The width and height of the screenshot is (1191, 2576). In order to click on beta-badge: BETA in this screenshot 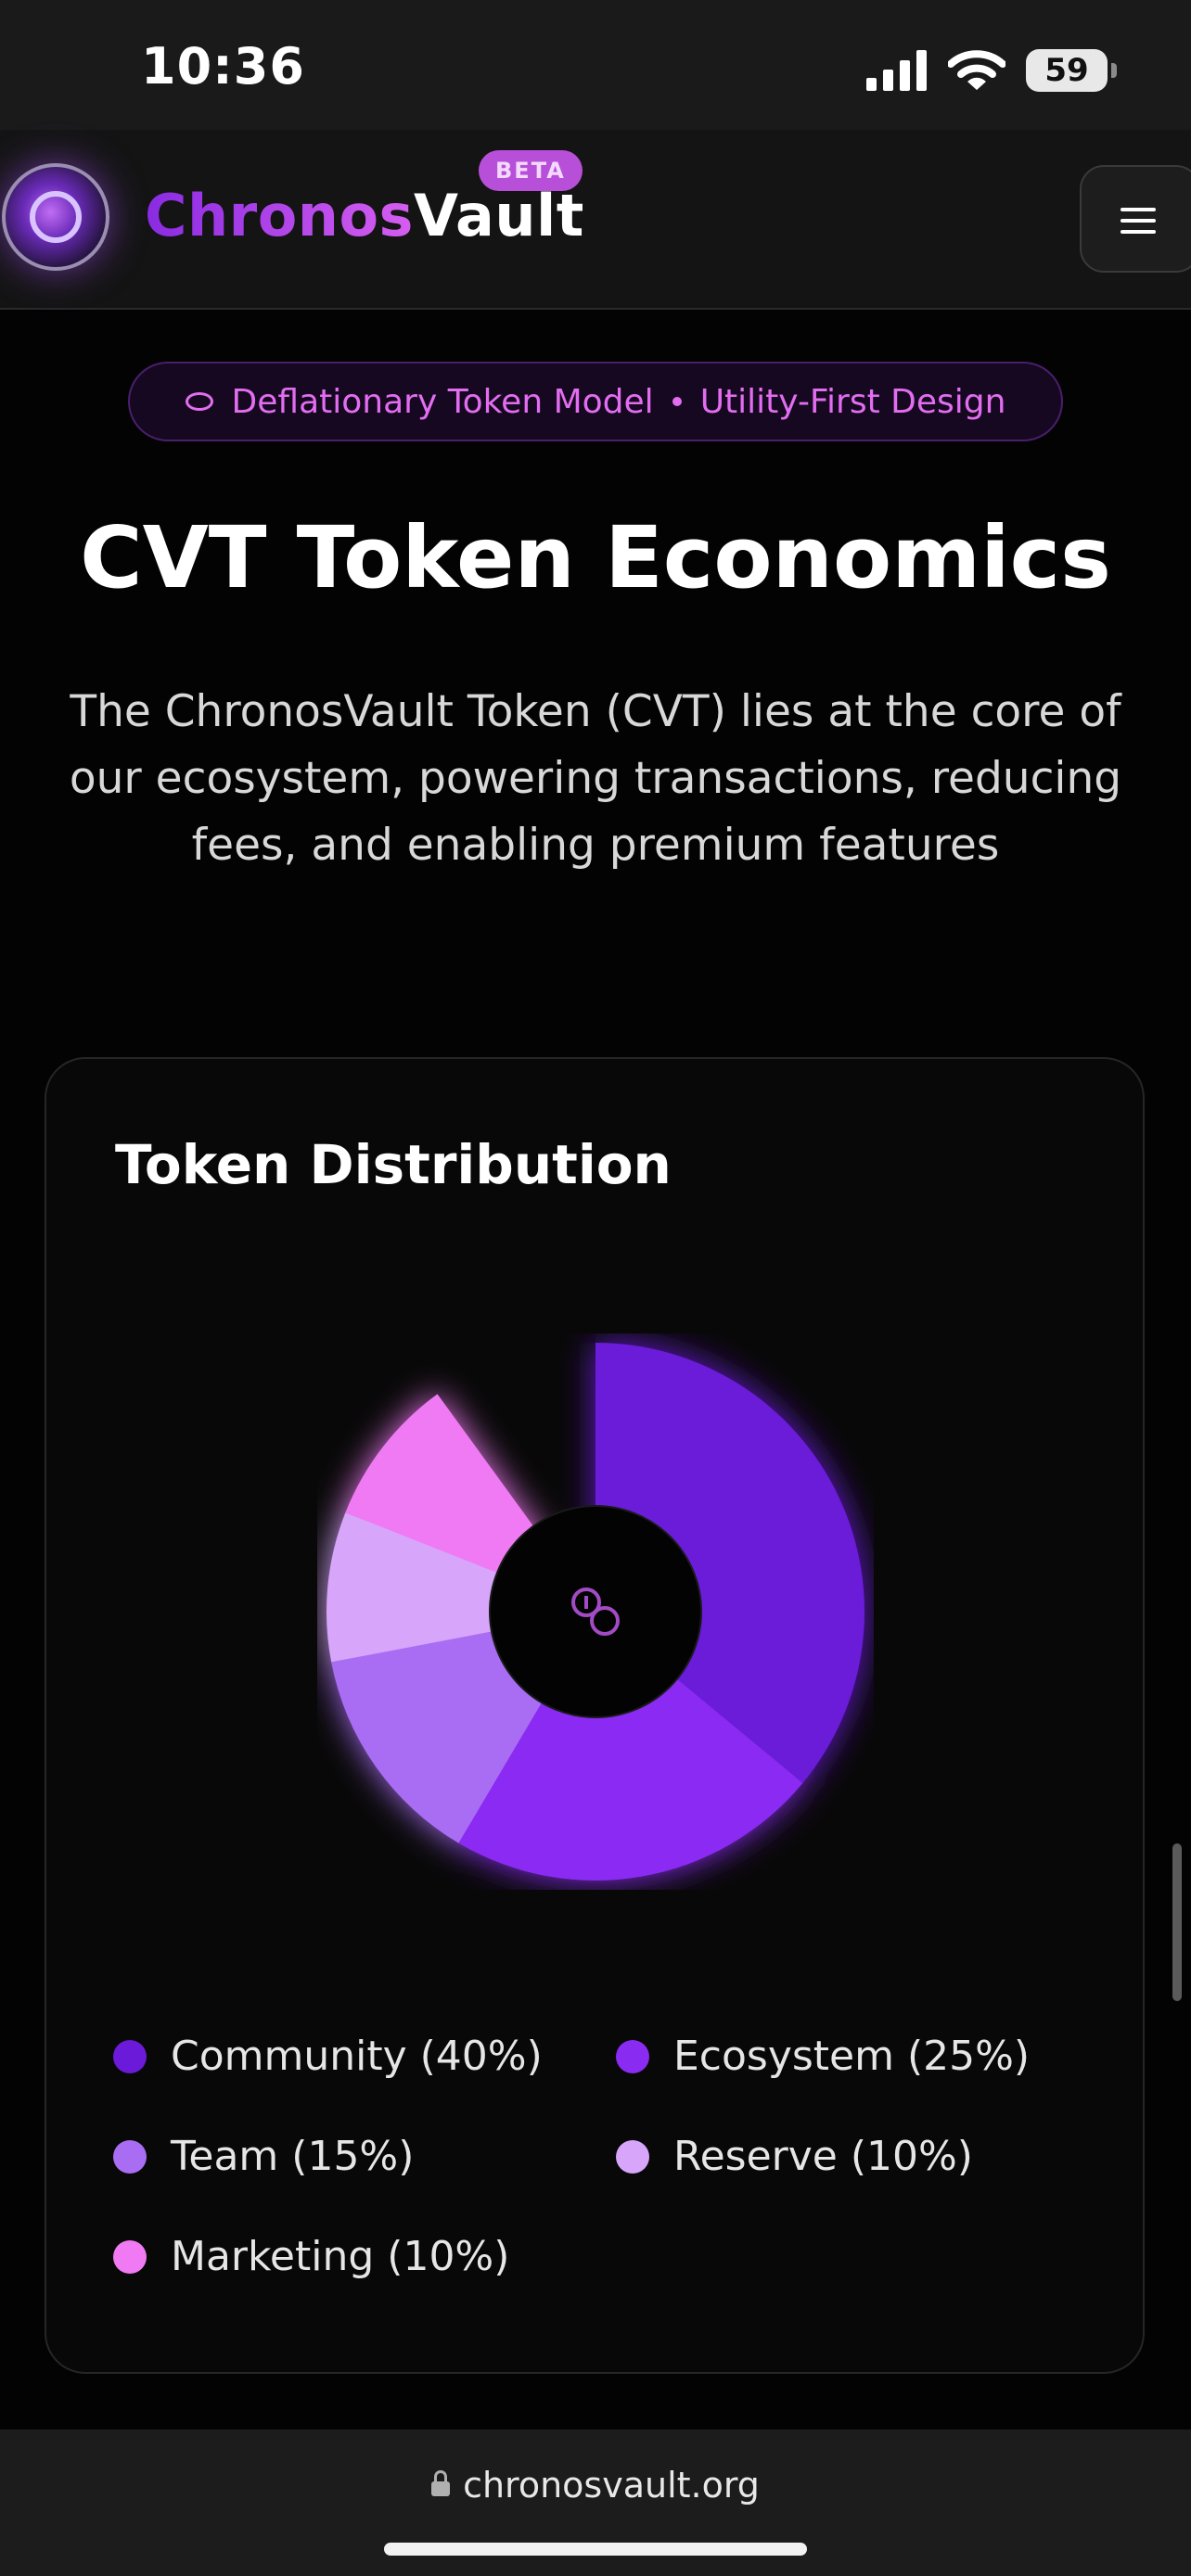, I will do `click(531, 170)`.